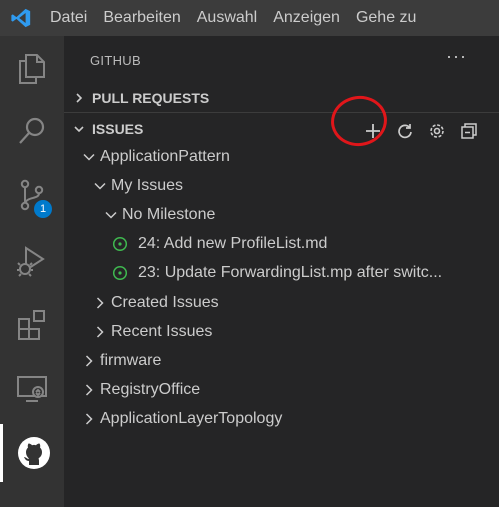 Image resolution: width=499 pixels, height=507 pixels. Describe the element at coordinates (405, 131) in the screenshot. I see `refresh-icon` at that location.